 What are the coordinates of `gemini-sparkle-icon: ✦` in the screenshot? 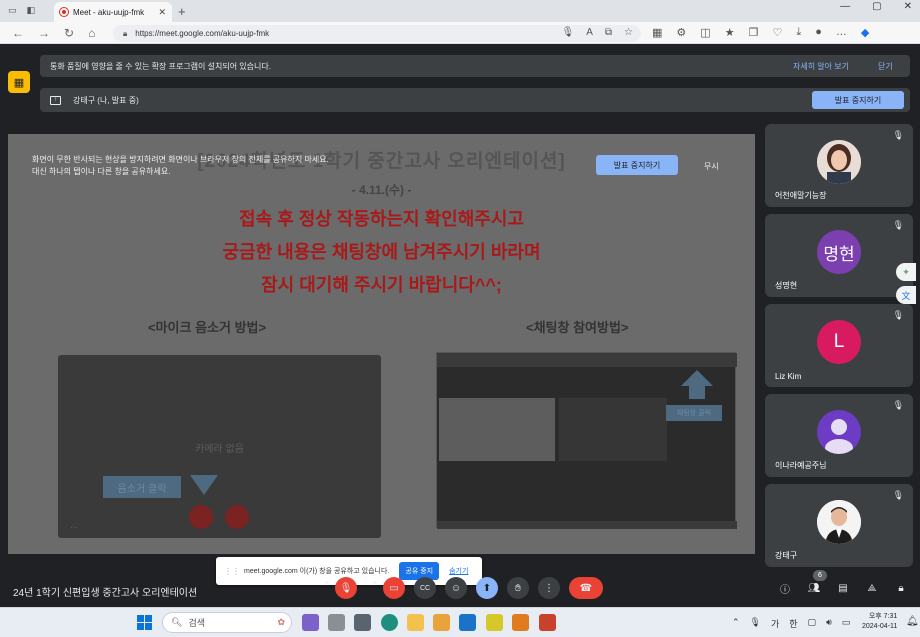 It's located at (906, 272).